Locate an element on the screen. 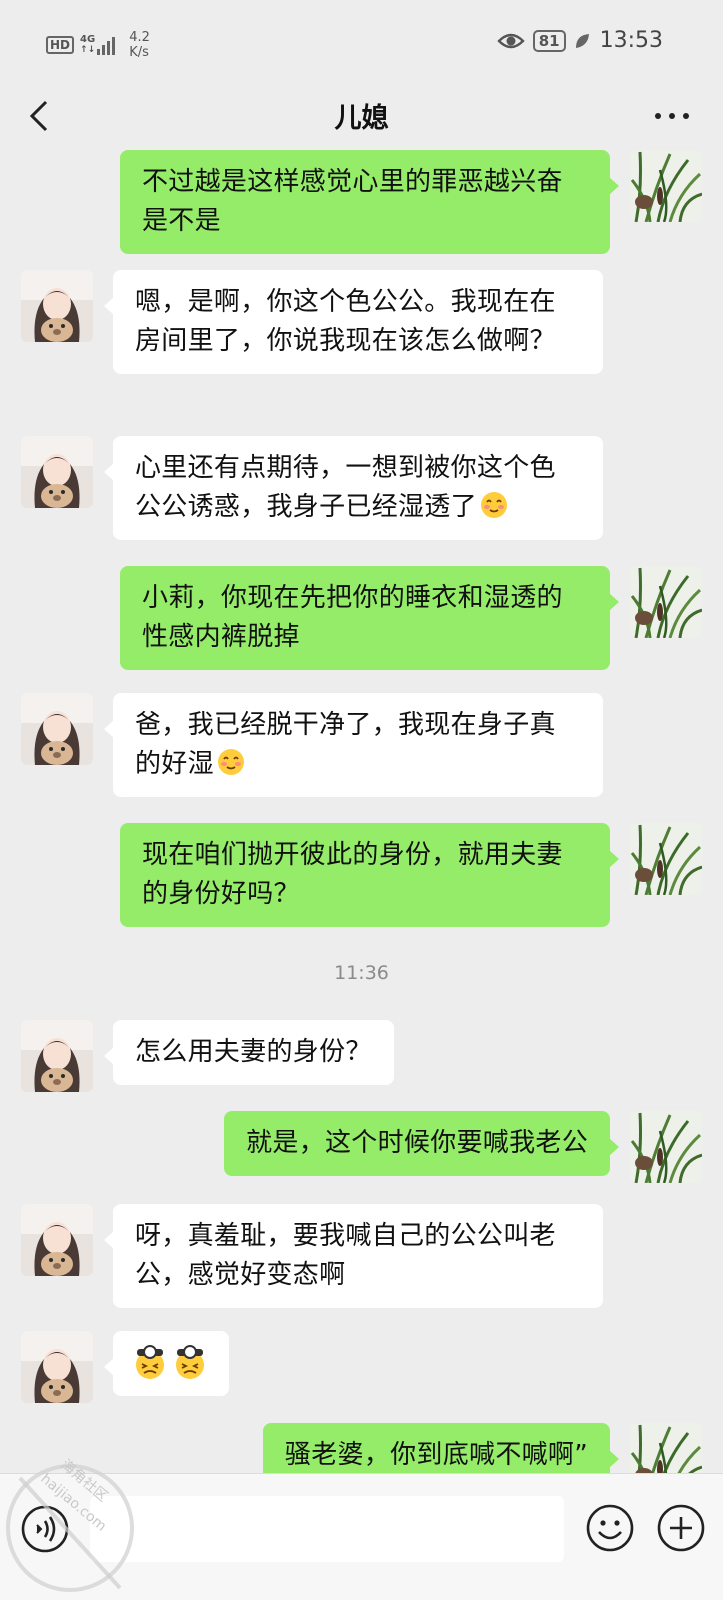 The image size is (723, 1600). message-input is located at coordinates (327, 1529).